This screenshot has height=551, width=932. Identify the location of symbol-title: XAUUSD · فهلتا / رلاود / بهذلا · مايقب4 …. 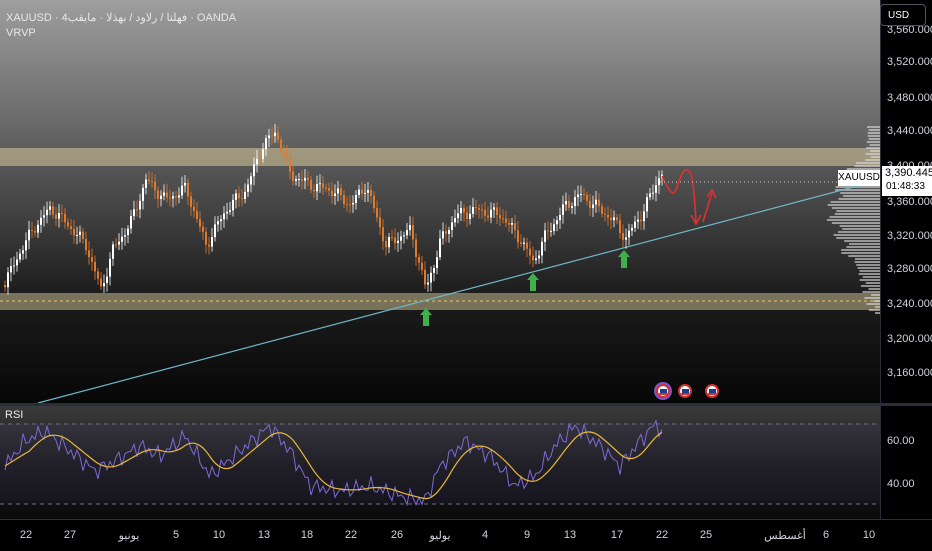
(121, 17).